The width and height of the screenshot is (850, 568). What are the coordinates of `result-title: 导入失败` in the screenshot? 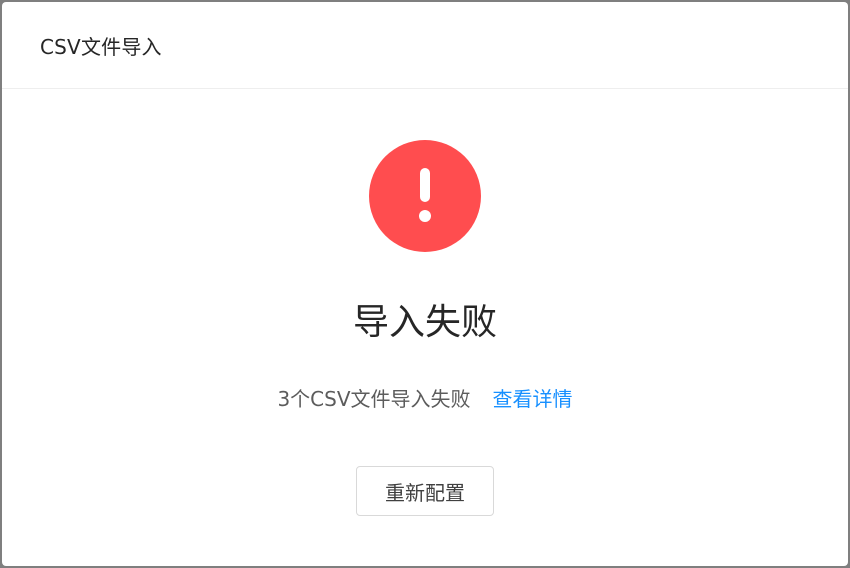 It's located at (424, 322).